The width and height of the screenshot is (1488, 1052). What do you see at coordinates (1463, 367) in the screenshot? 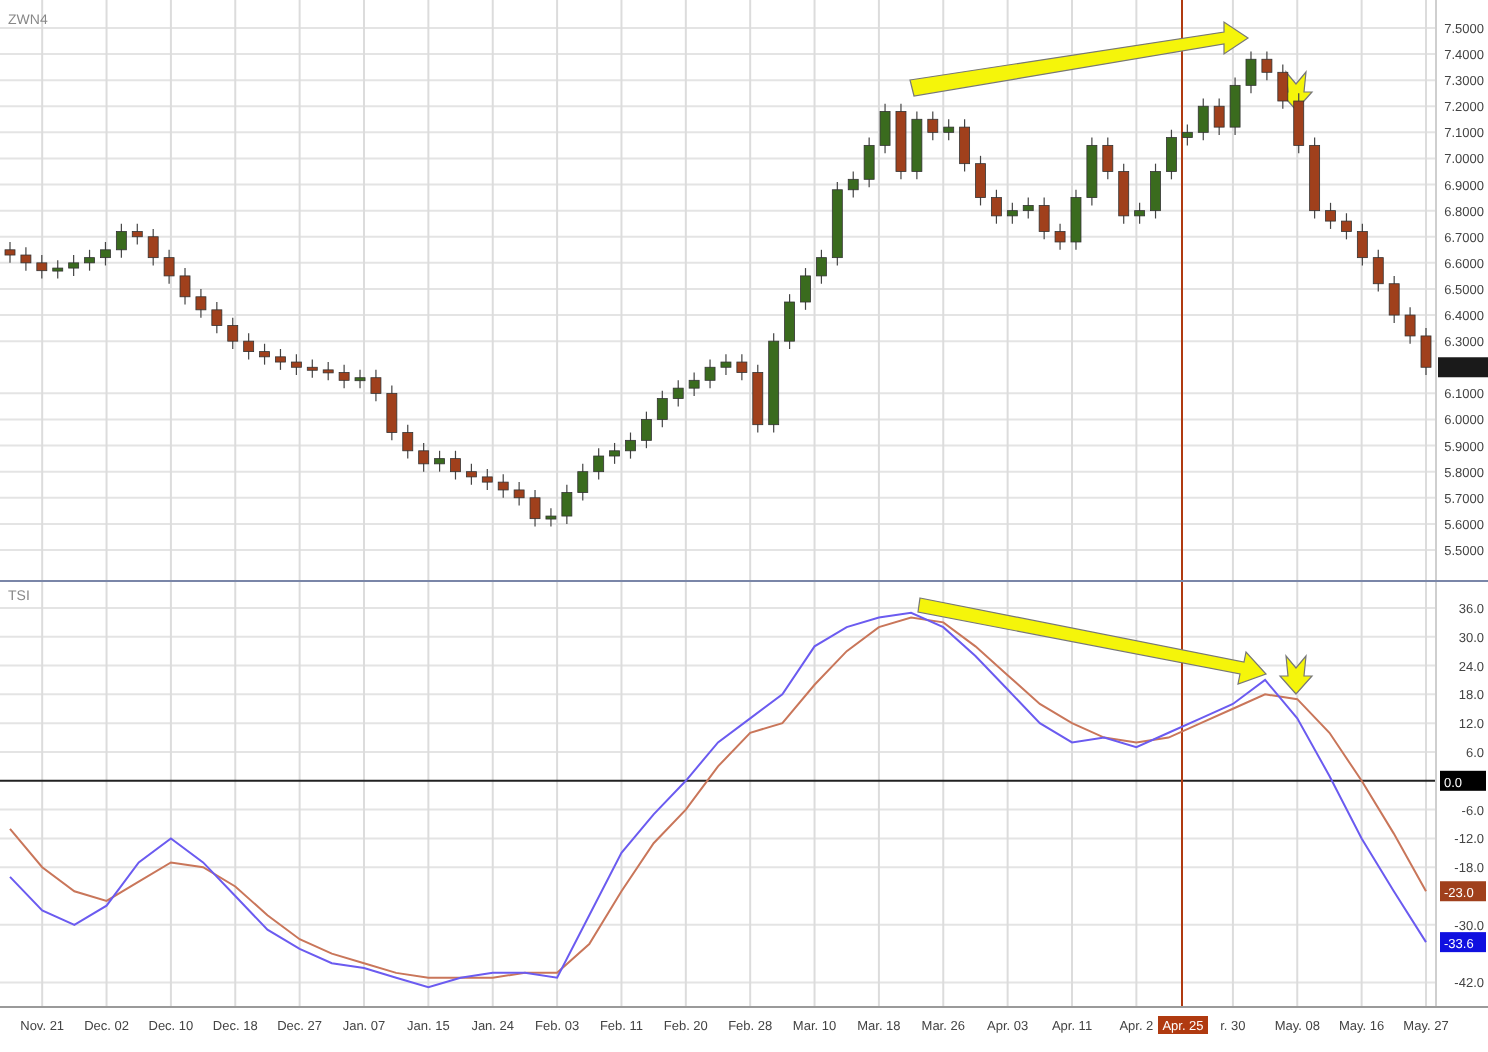
I see `last-price-marker` at bounding box center [1463, 367].